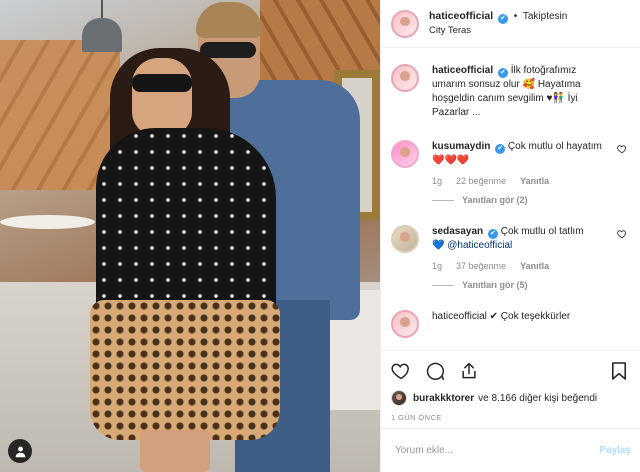 The width and height of the screenshot is (640, 472). I want to click on comment-body: kusumaydin ✔ Çok mutlu ol hayatım❤️❤️❤️, so click(519, 154).